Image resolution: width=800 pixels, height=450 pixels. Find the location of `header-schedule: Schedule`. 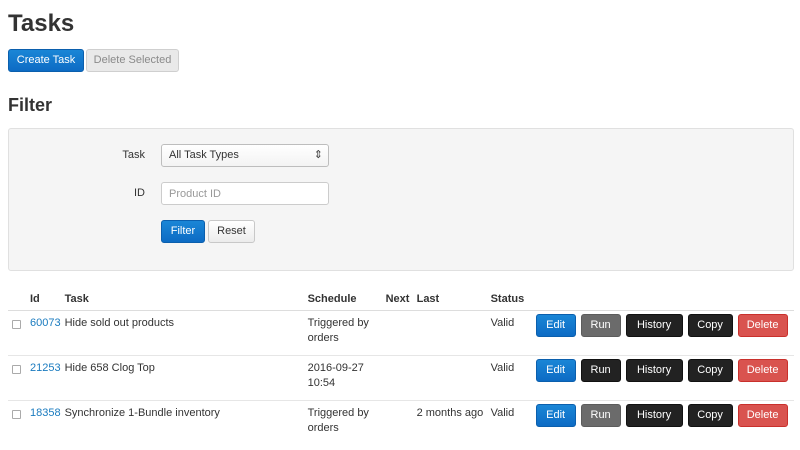

header-schedule: Schedule is located at coordinates (342, 300).